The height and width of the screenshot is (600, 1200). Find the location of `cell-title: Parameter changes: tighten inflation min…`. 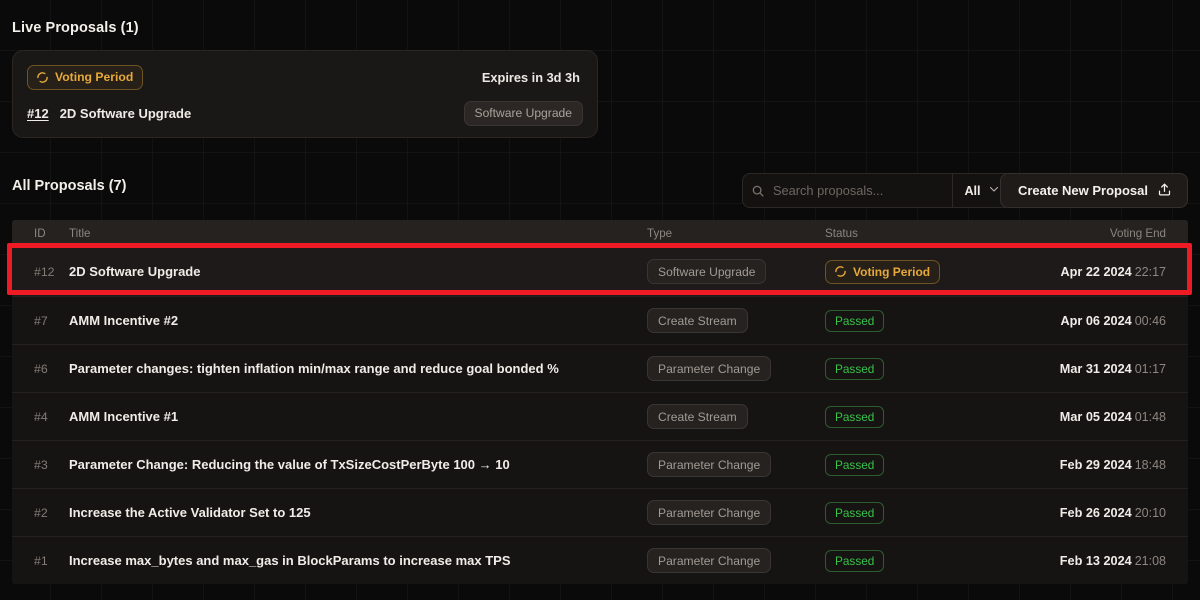

cell-title: Parameter changes: tighten inflation min… is located at coordinates (314, 368).